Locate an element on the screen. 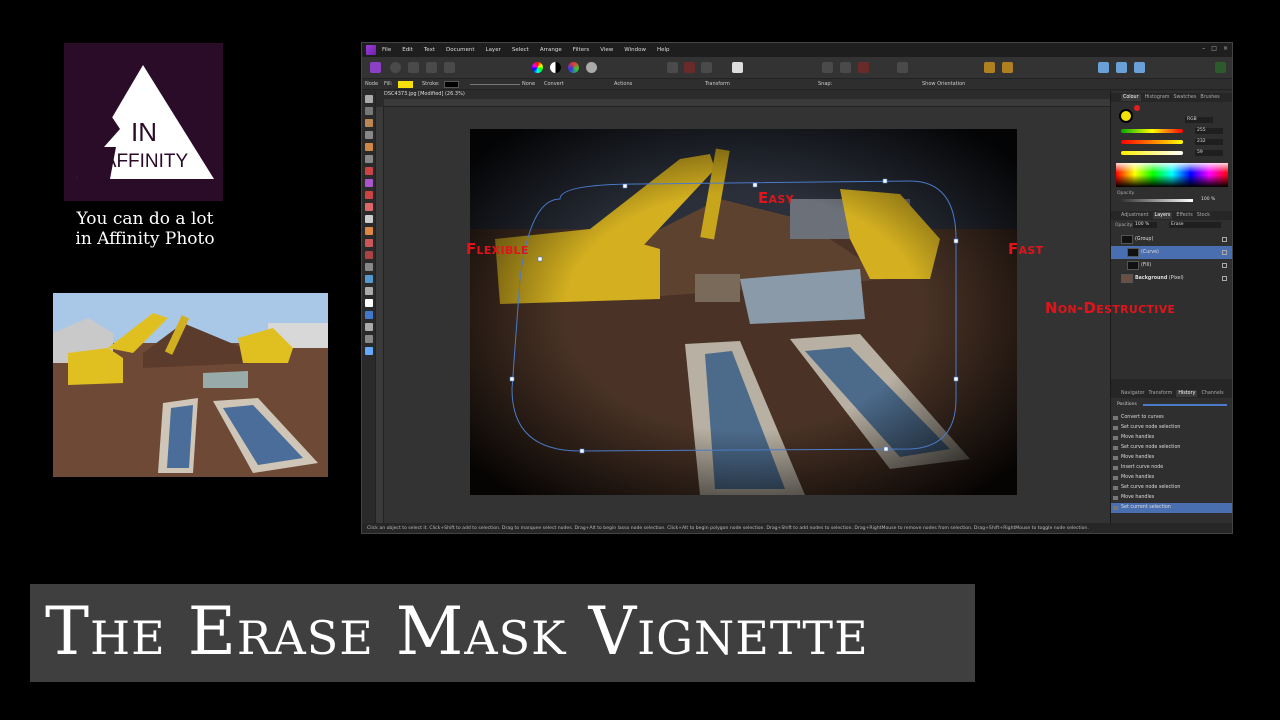  layer-row-curve: (Curve) is located at coordinates (1171, 252).